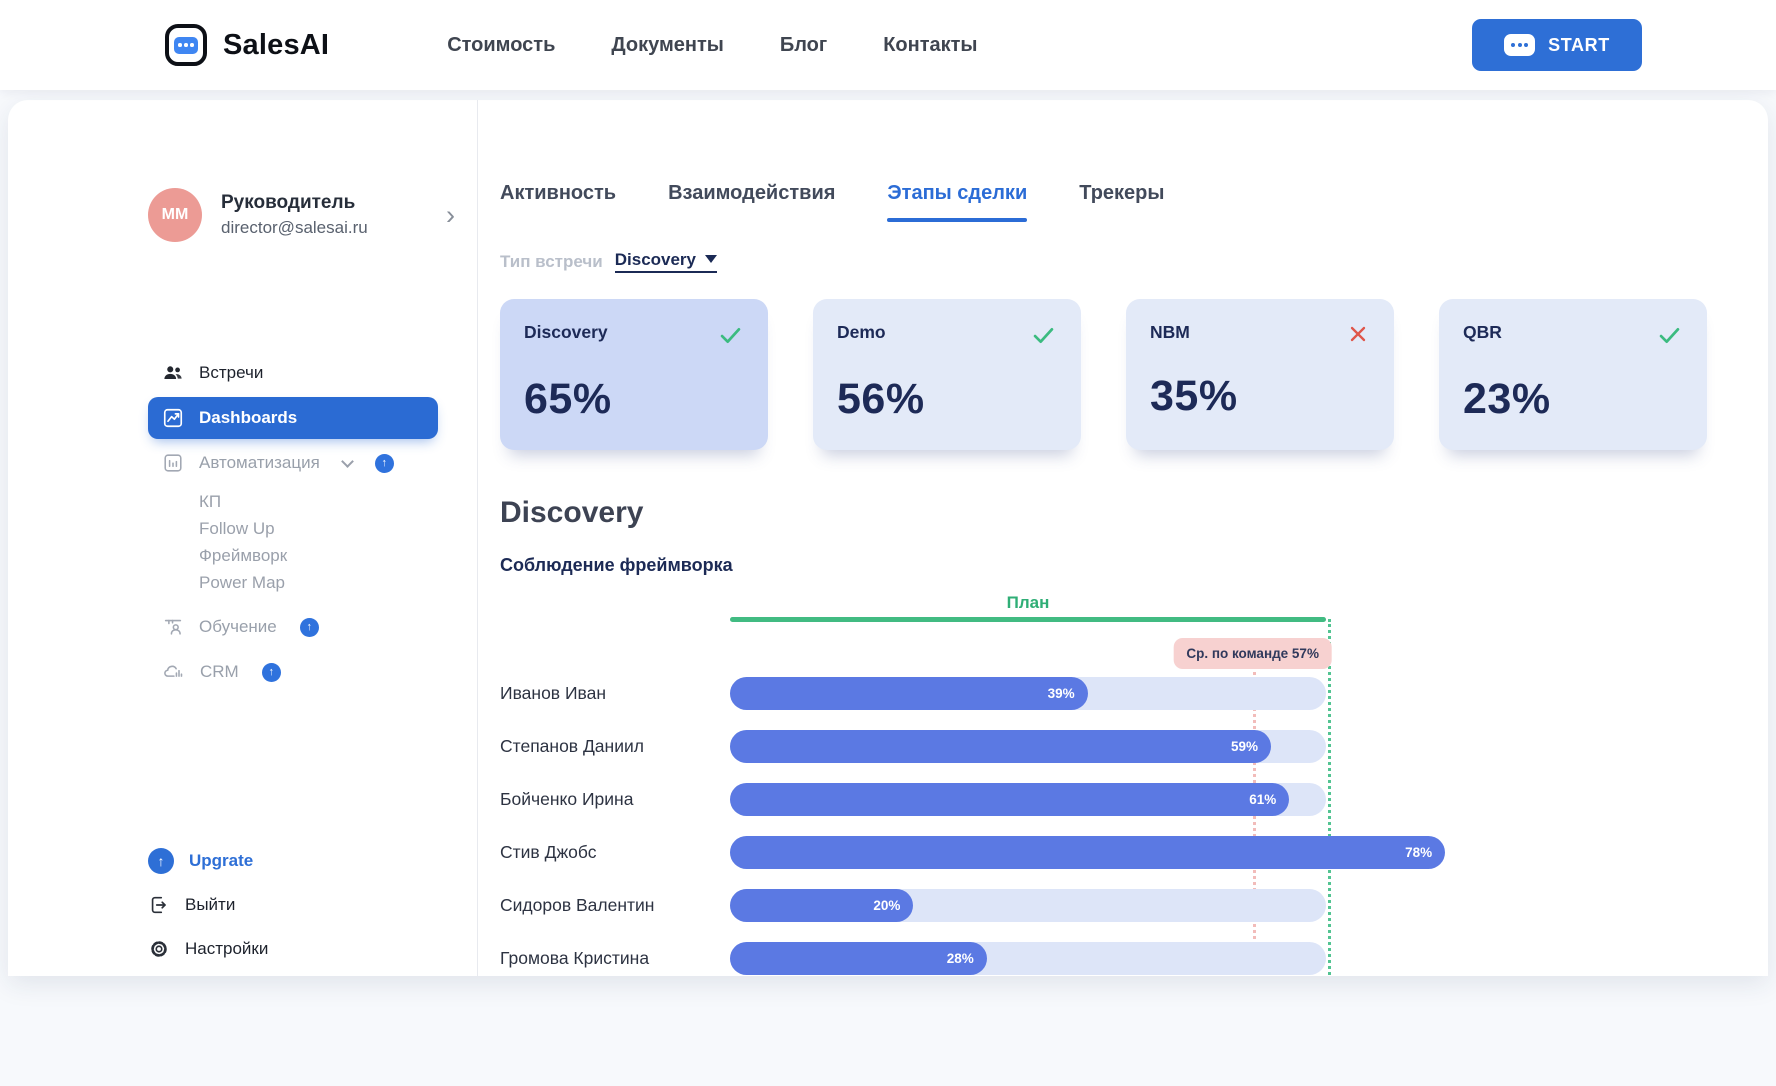 The width and height of the screenshot is (1776, 1086). I want to click on bar-category-label: Бойченко Ирина, so click(567, 799).